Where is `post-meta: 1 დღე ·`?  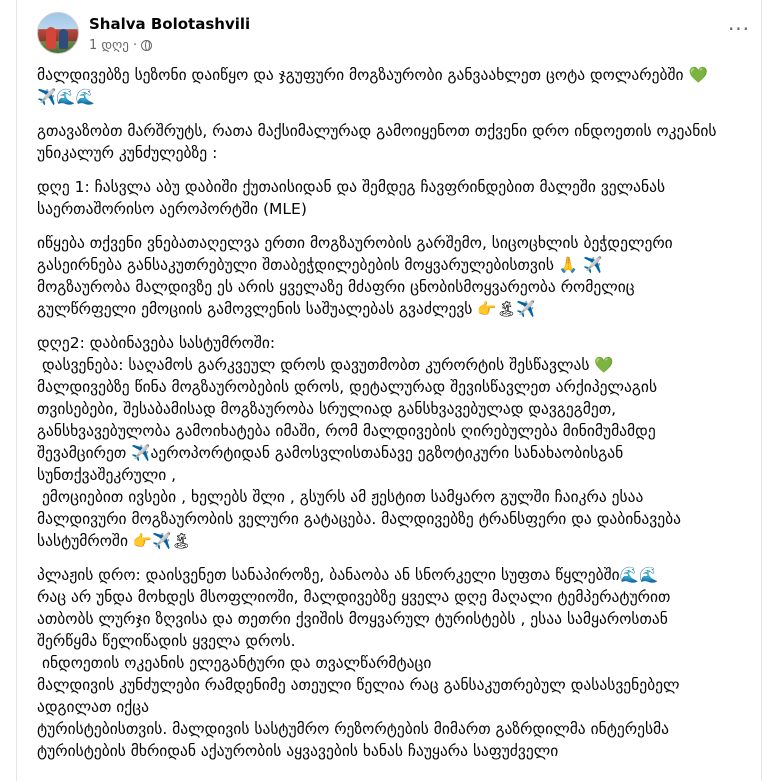
post-meta: 1 დღე · is located at coordinates (121, 45).